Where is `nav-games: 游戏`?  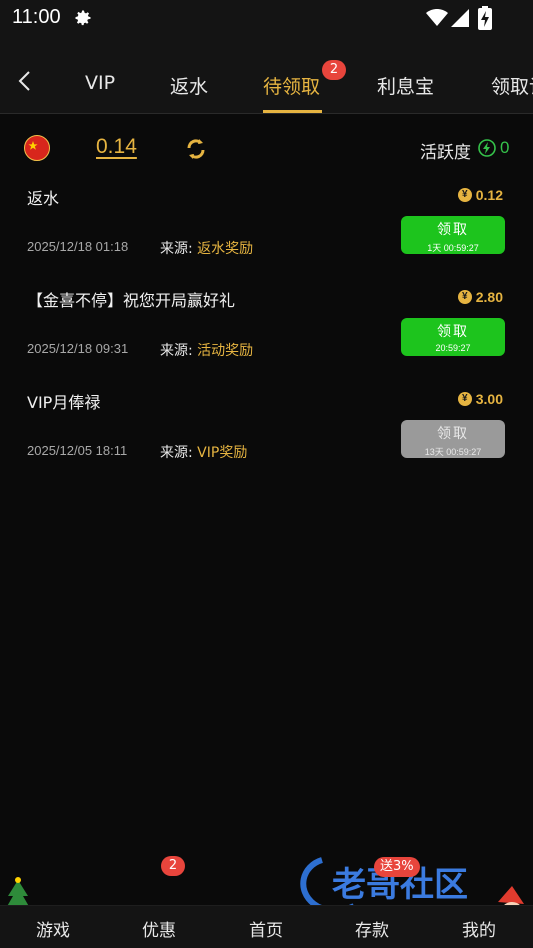
nav-games: 游戏 is located at coordinates (53, 928).